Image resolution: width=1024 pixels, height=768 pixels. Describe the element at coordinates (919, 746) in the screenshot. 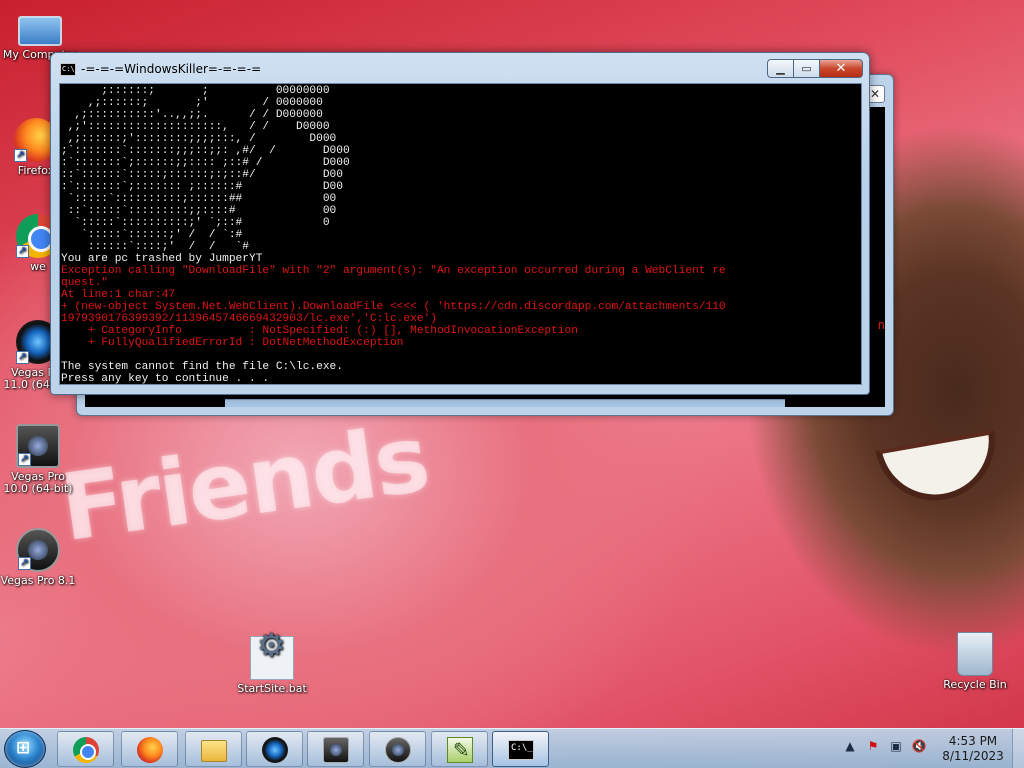

I see `volume-muted-icon: 🔇` at that location.